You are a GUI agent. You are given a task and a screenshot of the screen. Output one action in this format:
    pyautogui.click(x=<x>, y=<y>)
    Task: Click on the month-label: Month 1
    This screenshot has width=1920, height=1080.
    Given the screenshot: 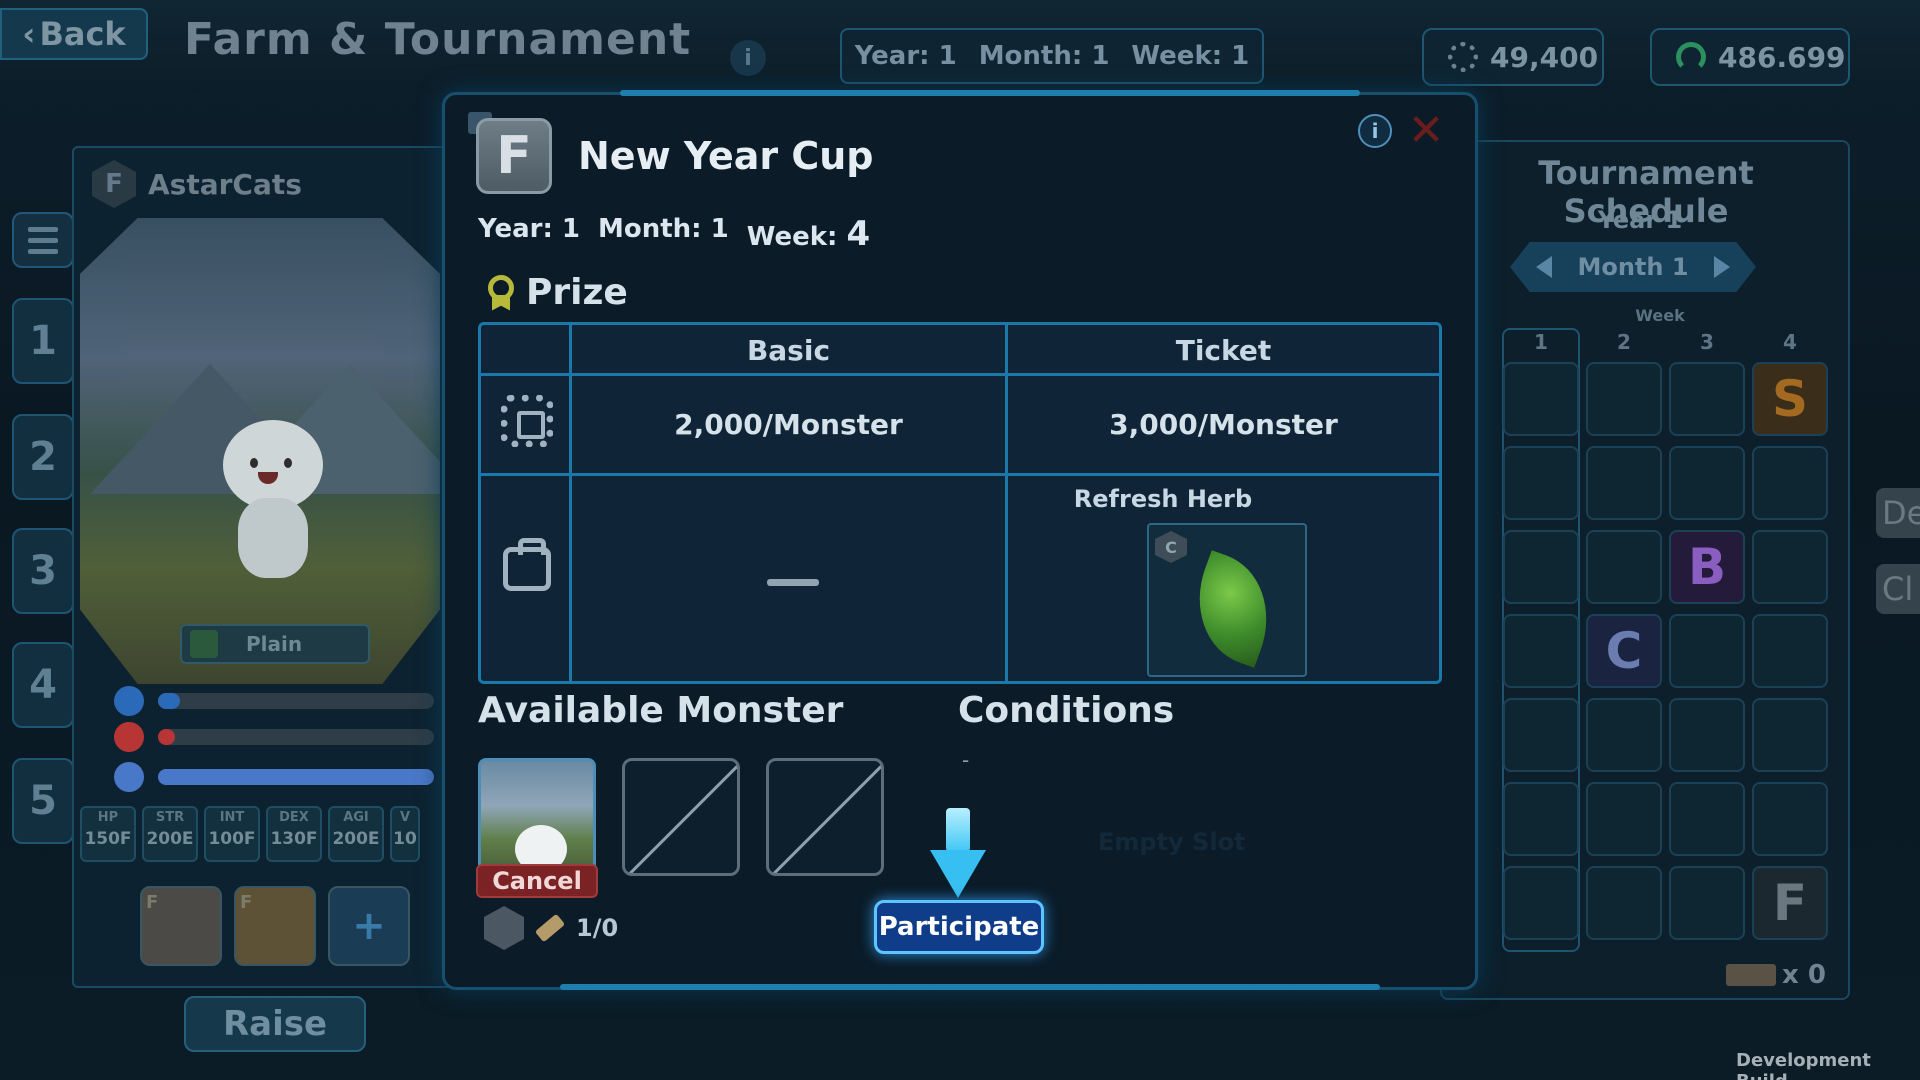 What is the action you would take?
    pyautogui.click(x=1633, y=267)
    